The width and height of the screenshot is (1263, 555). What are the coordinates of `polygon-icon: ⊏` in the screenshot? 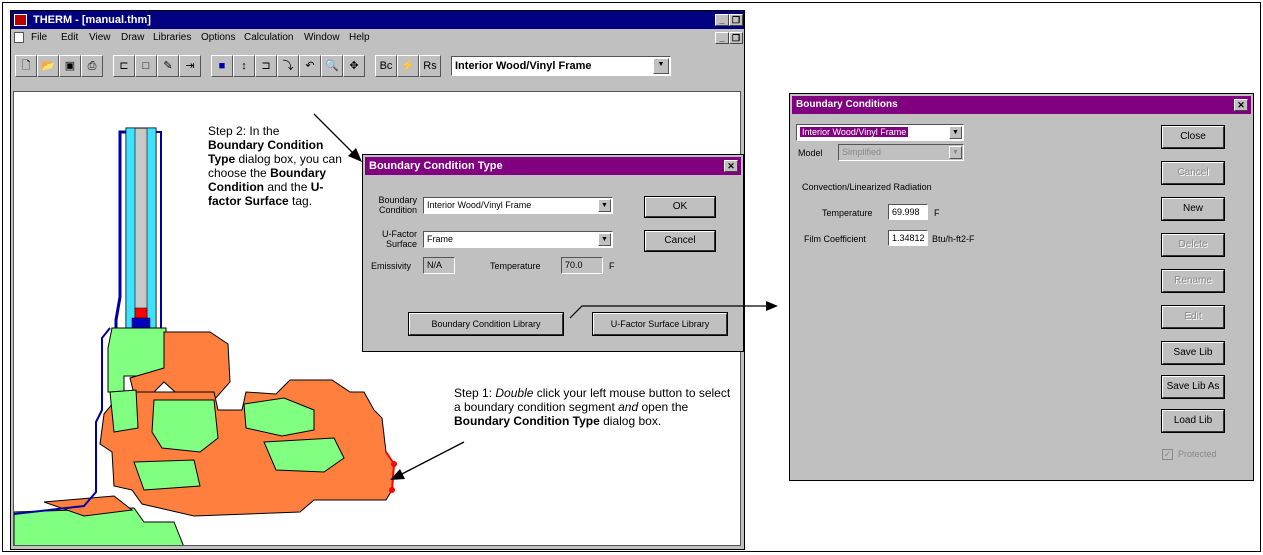 It's located at (124, 66).